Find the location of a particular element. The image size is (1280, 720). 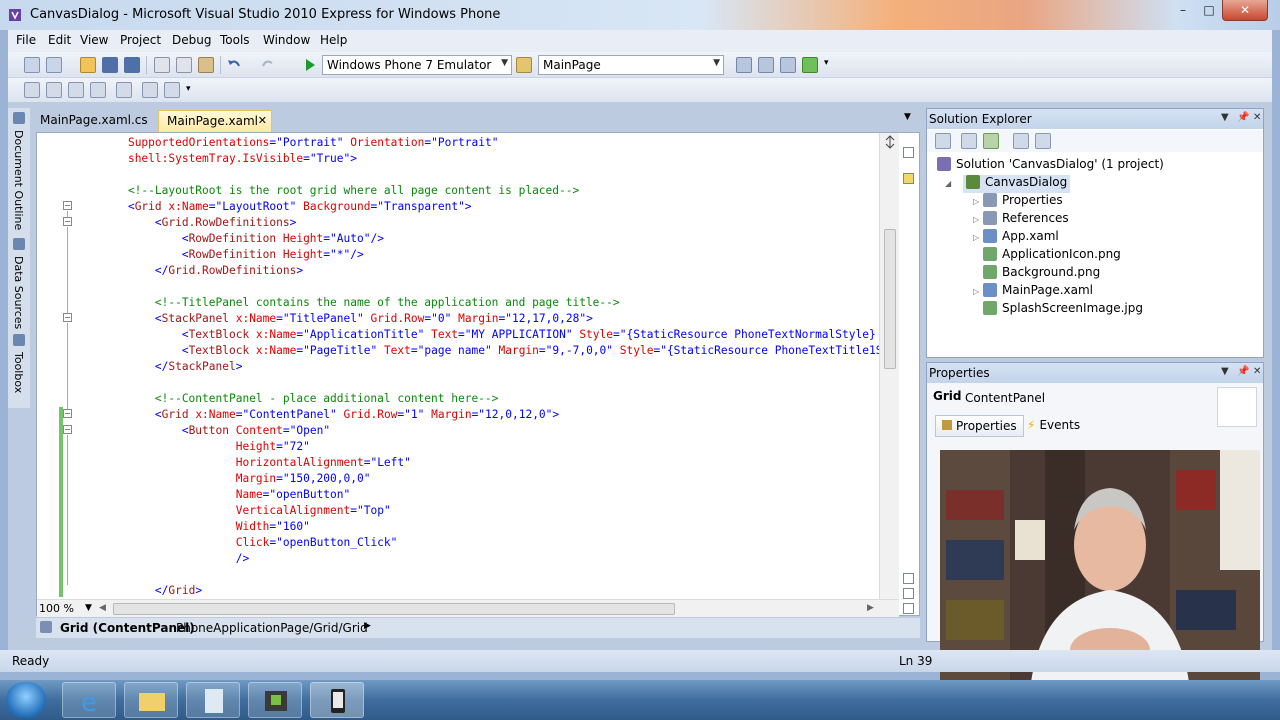

code-line: <RowDefinition Height="*"/> is located at coordinates (232, 255).